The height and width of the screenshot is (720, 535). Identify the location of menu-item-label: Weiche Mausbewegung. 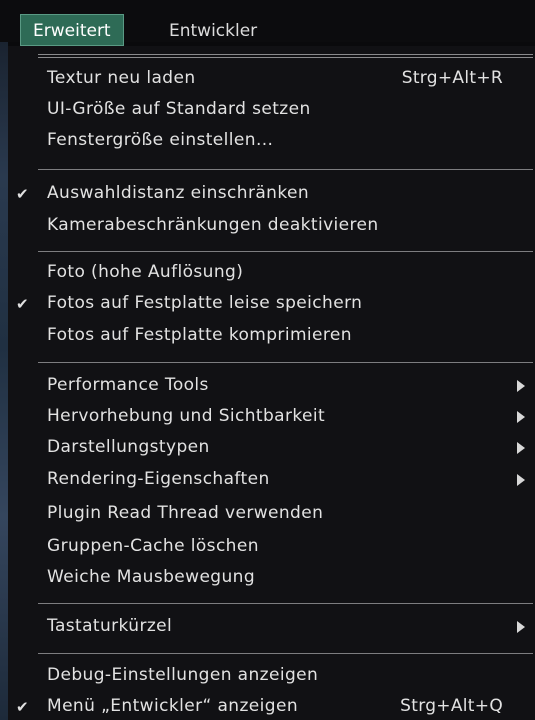
(151, 577).